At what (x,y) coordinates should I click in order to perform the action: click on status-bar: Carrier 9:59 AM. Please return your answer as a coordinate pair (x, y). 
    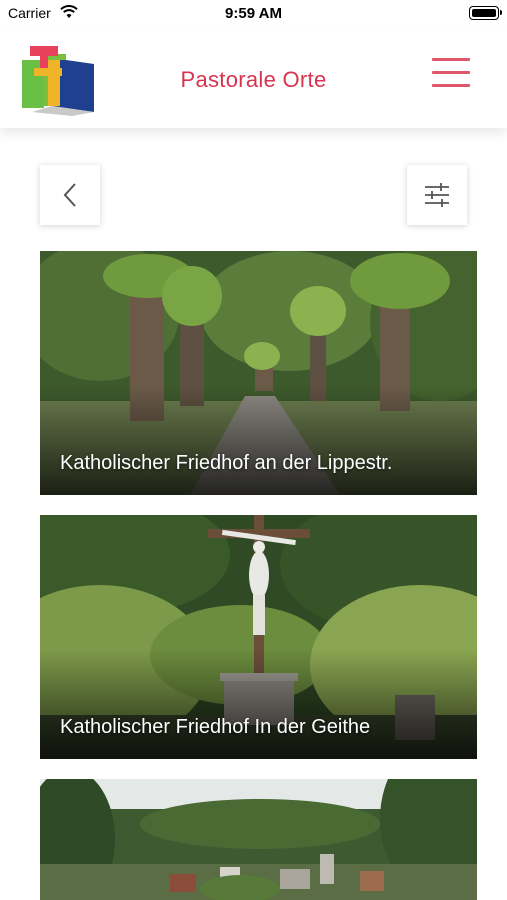
    Looking at the image, I should click on (253, 14).